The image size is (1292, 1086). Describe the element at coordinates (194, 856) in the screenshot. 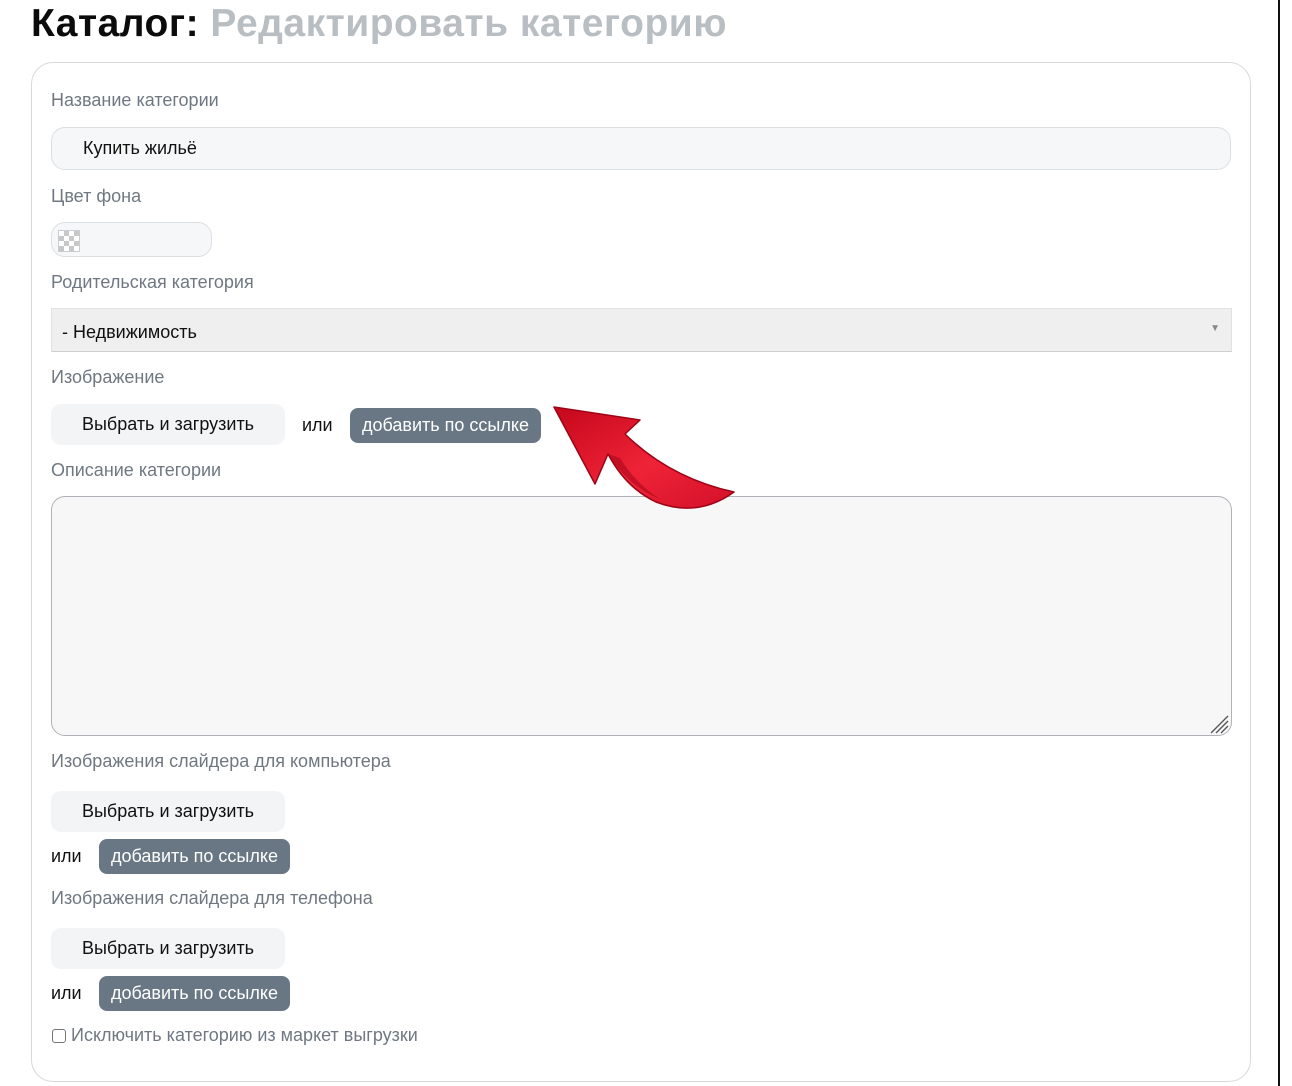

I see `slider-desktop-add-link-button: добавить по ссылке` at that location.